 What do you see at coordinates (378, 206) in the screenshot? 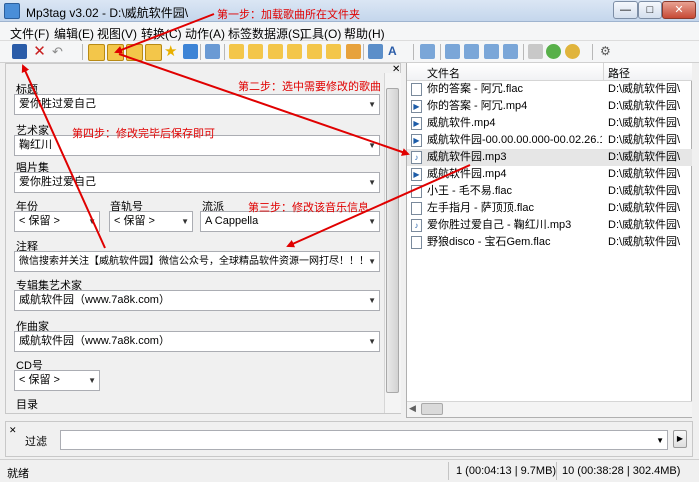
I see `arrow-step3` at bounding box center [378, 206].